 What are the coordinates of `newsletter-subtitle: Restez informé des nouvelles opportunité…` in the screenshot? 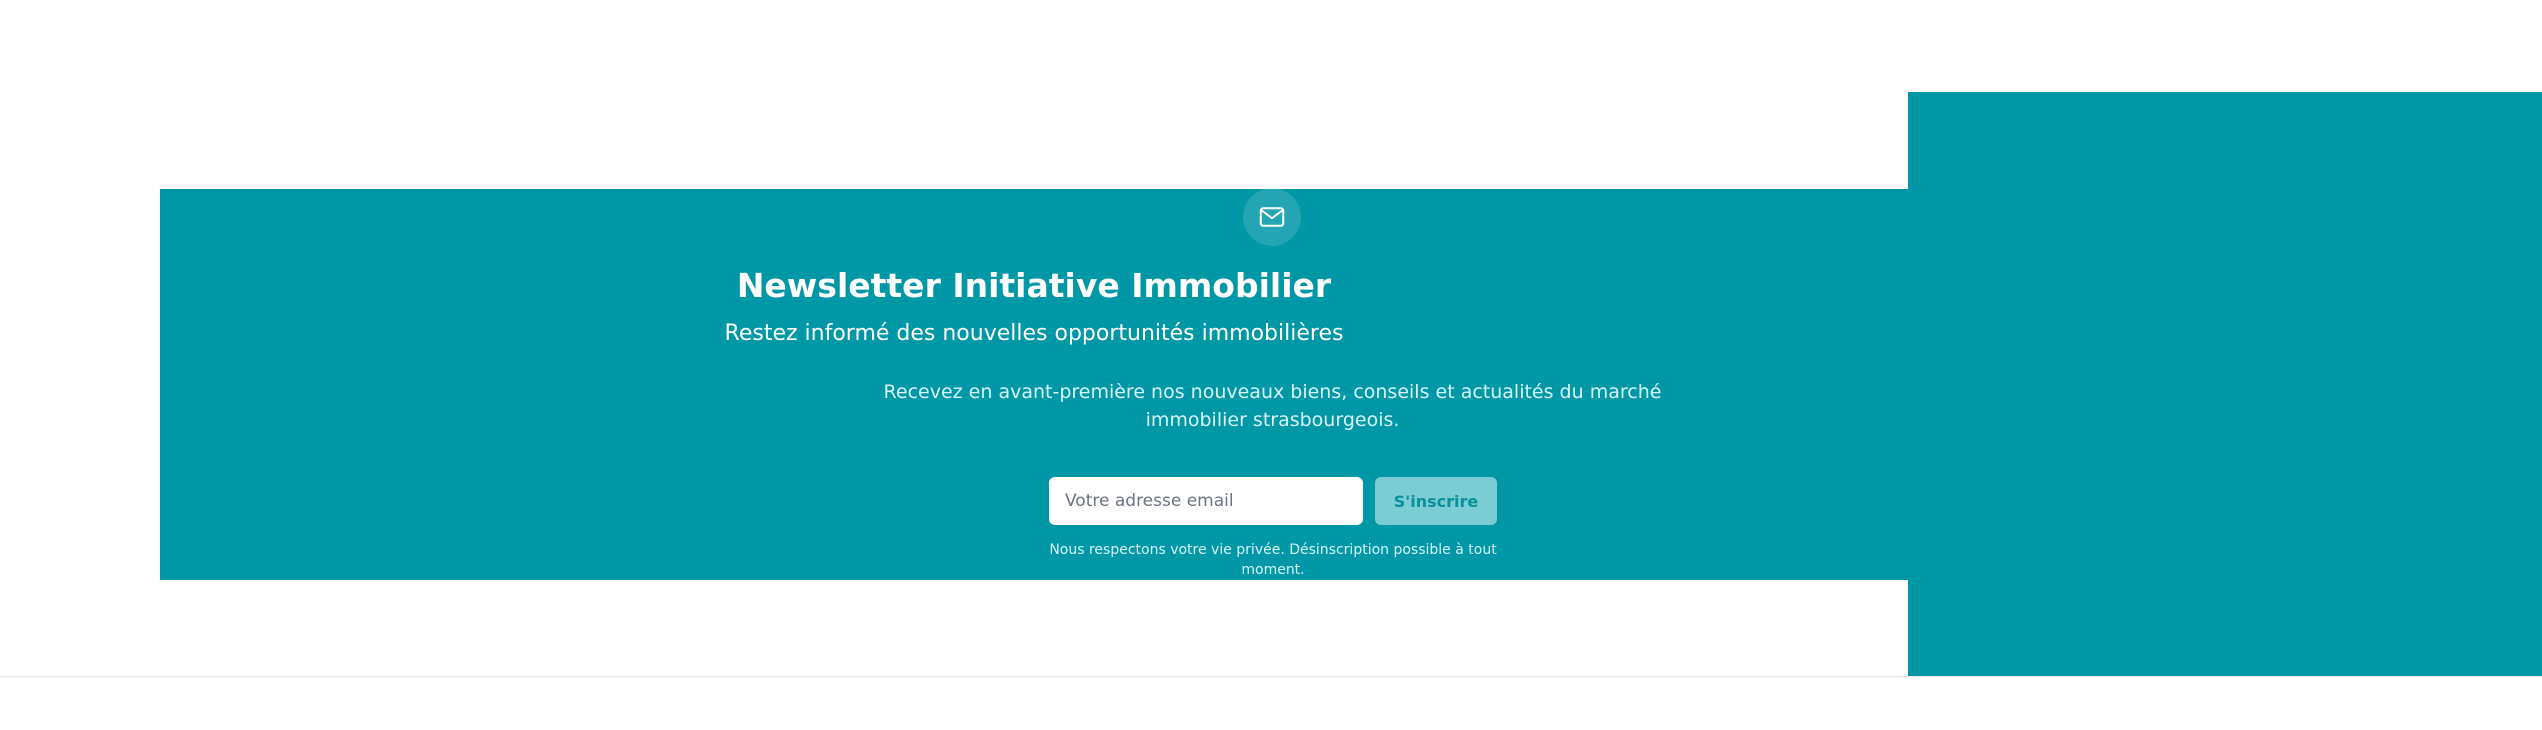 It's located at (1034, 333).